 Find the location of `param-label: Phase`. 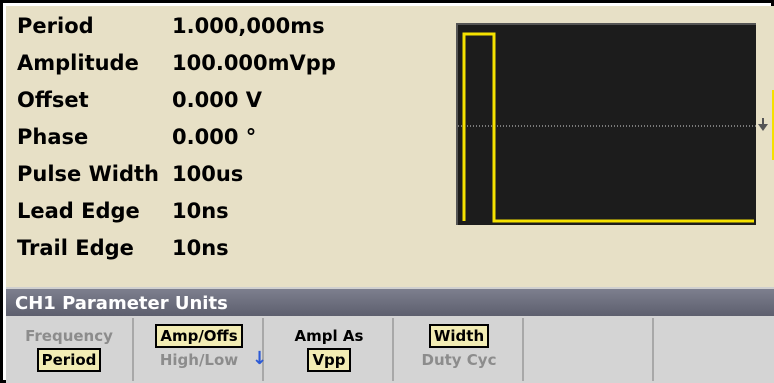

param-label: Phase is located at coordinates (53, 137).